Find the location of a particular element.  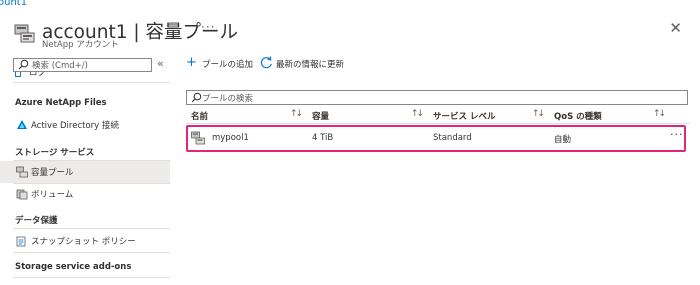

refresh-button: 最新の情報に更新 is located at coordinates (305, 64).